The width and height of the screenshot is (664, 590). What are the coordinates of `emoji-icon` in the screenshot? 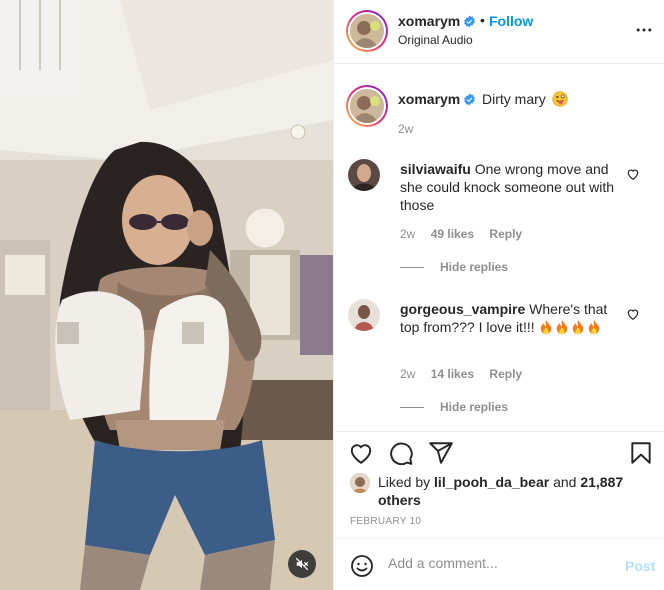 It's located at (362, 566).